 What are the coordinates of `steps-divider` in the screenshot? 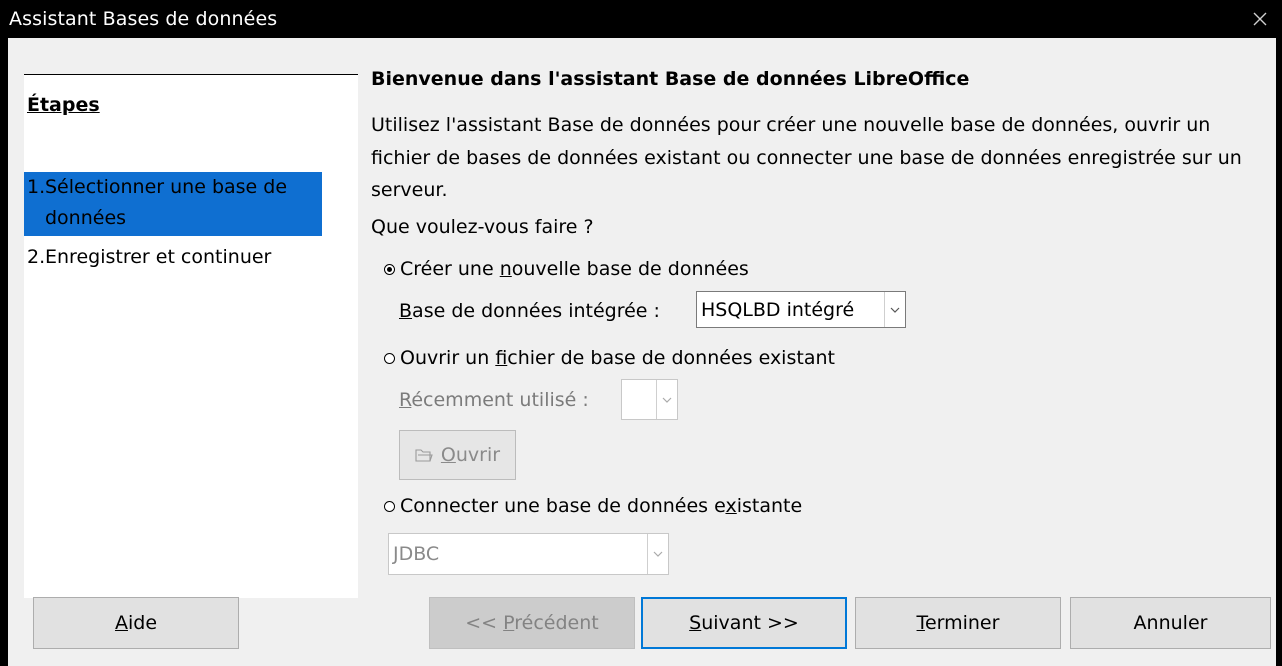 It's located at (191, 74).